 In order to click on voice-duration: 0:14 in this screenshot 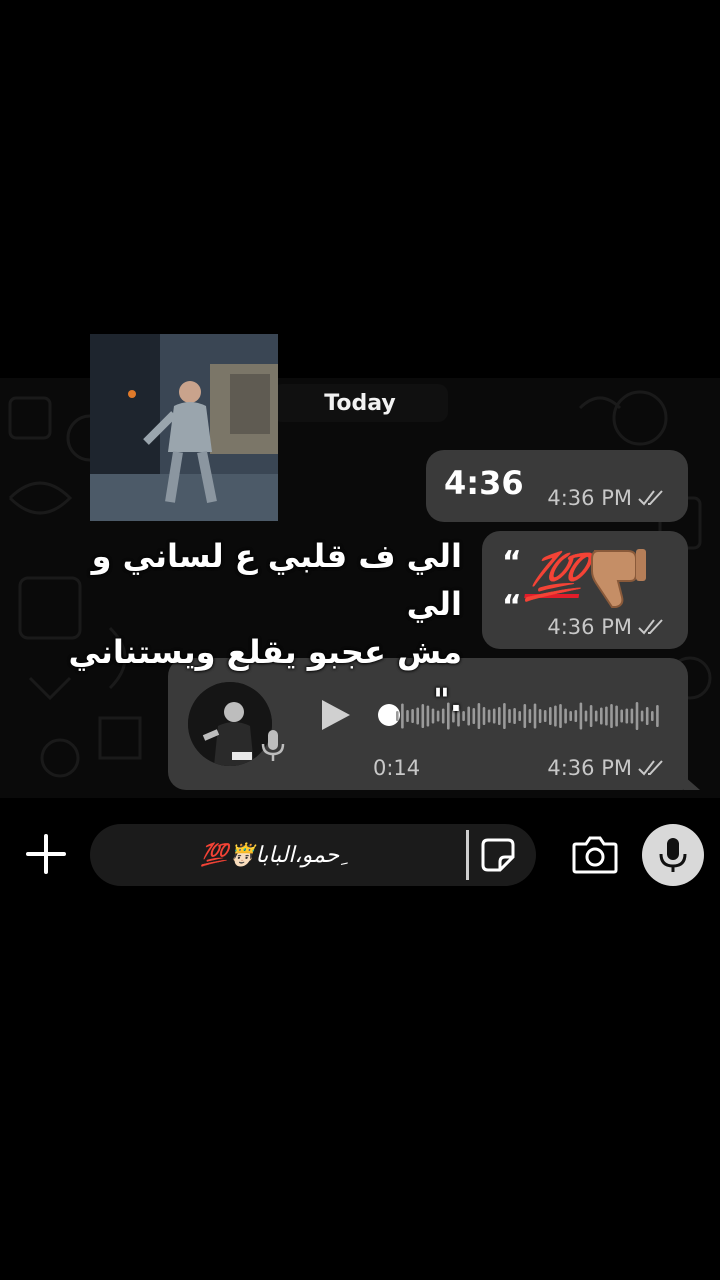, I will do `click(397, 768)`.